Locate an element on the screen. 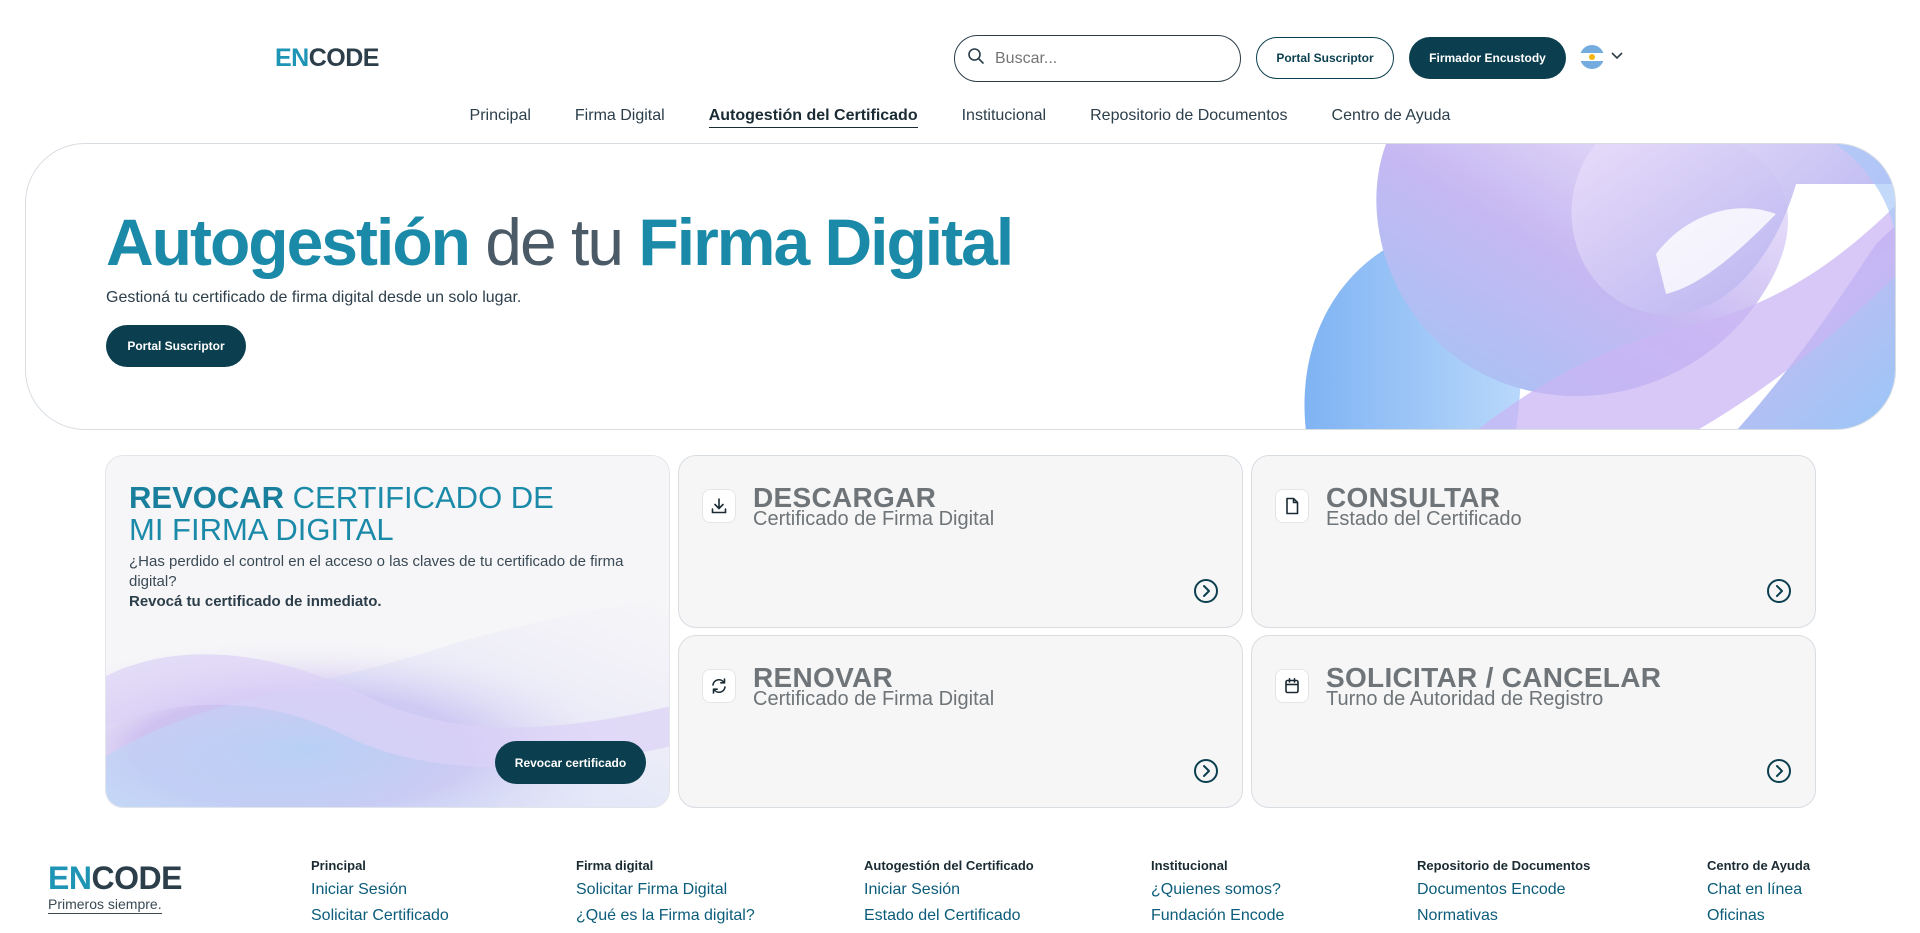 The width and height of the screenshot is (1920, 933). footer-link: Estado del Certificado is located at coordinates (949, 916).